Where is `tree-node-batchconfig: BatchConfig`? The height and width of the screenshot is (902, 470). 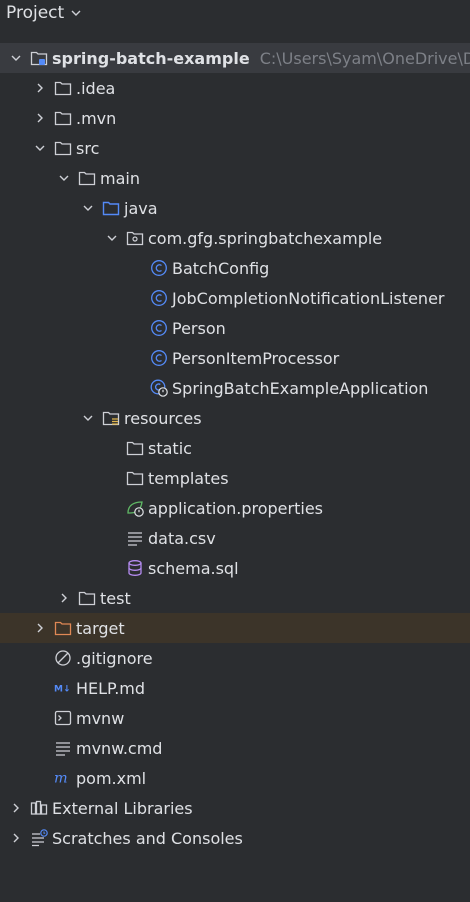 tree-node-batchconfig: BatchConfig is located at coordinates (235, 268).